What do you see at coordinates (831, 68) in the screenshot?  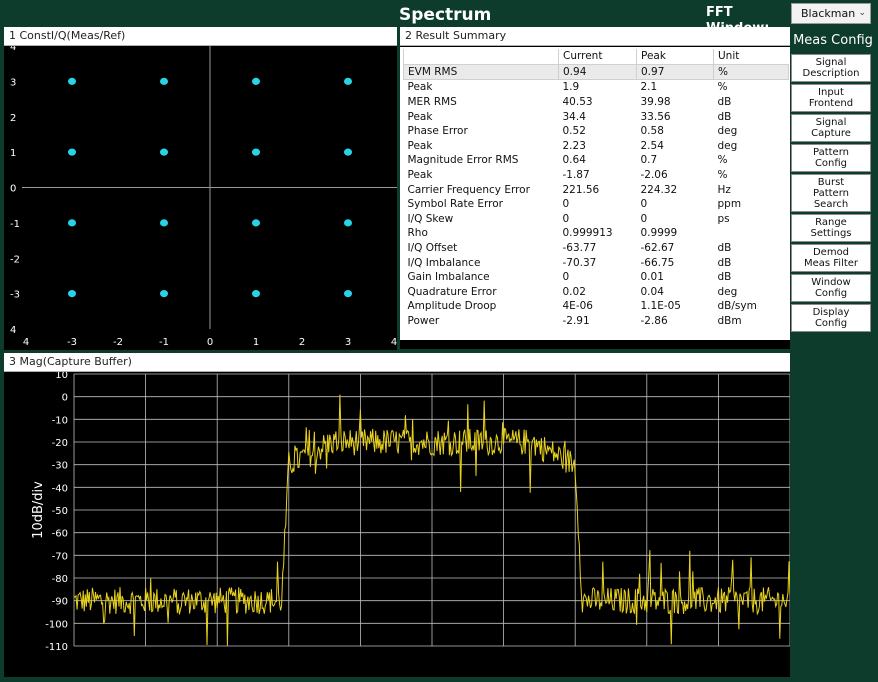 I see `signal-description-button: Signal Description` at bounding box center [831, 68].